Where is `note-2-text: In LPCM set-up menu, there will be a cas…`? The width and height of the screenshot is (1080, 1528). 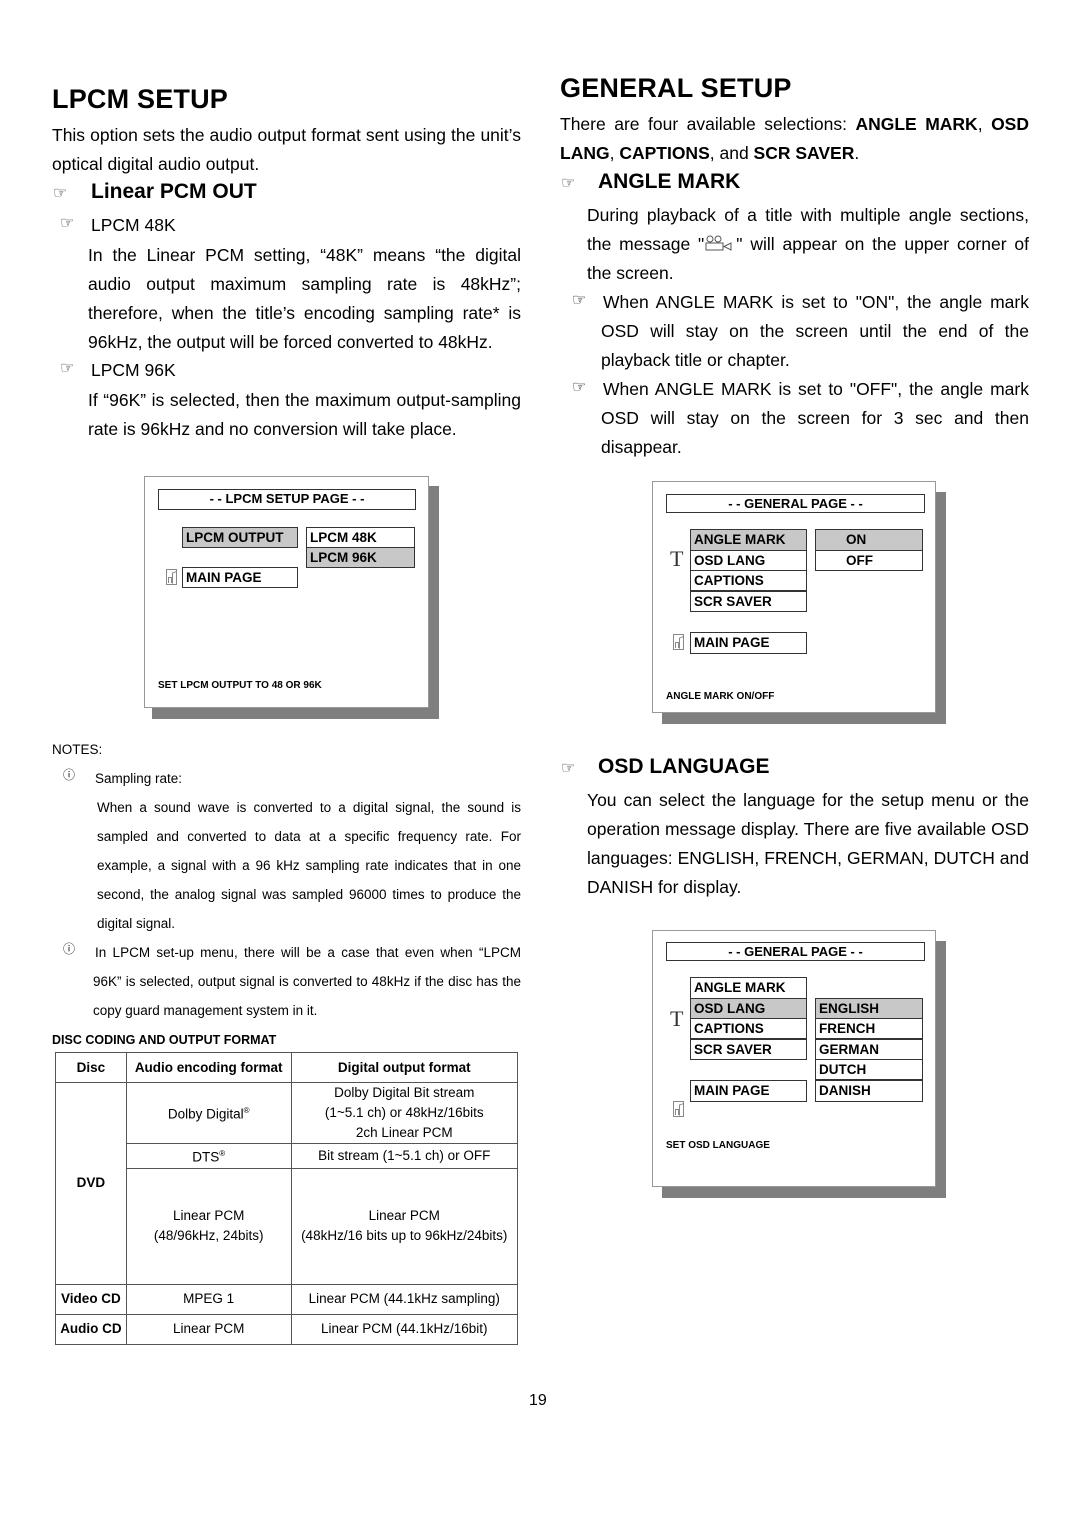 note-2-text: In LPCM set-up menu, there will be a cas… is located at coordinates (307, 981).